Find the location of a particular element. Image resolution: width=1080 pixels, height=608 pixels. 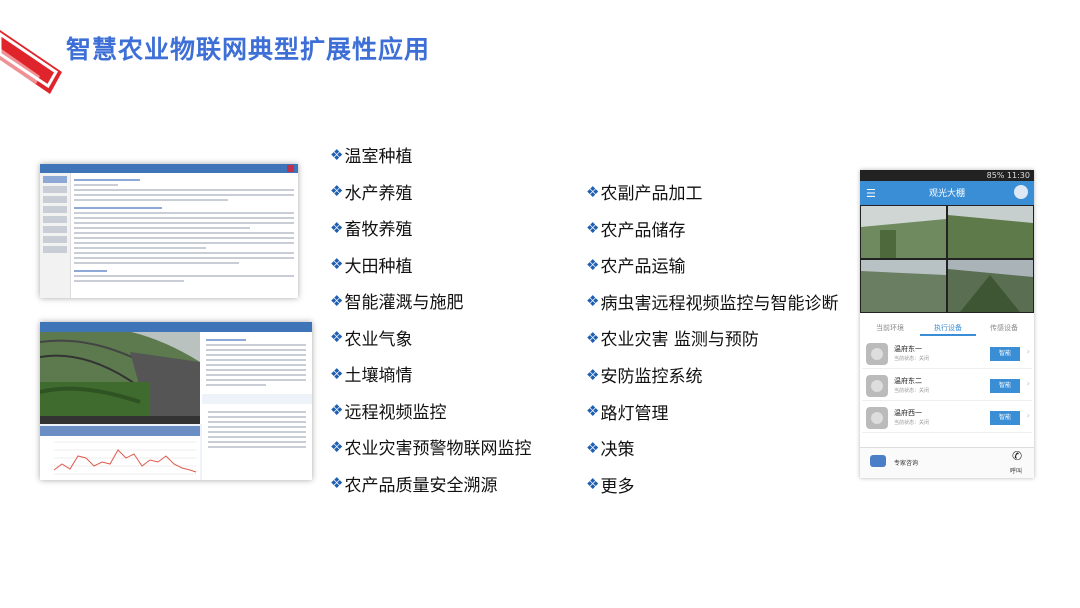

call-button: 呼叫 is located at coordinates (1016, 470).